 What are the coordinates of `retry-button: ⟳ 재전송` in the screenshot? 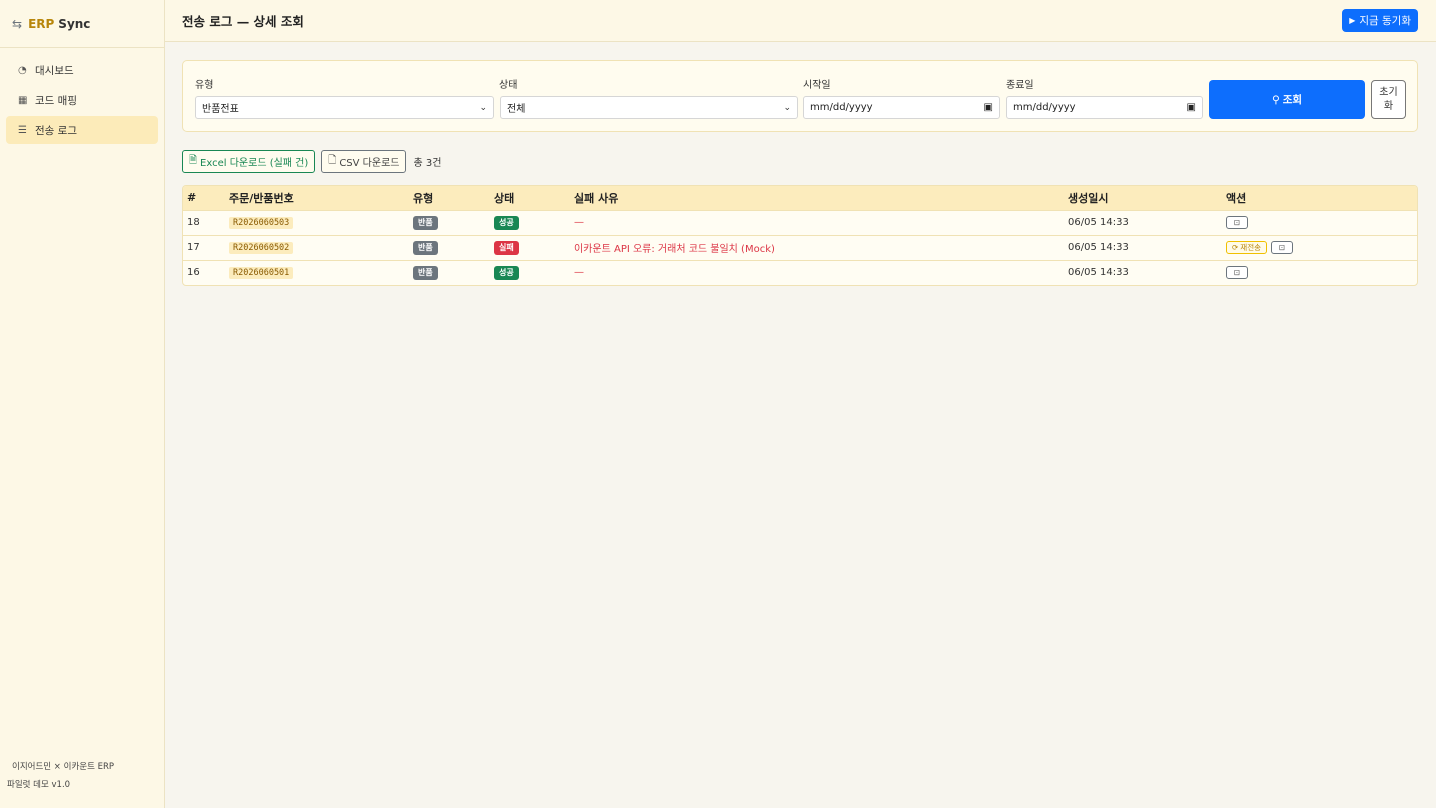 It's located at (1246, 247).